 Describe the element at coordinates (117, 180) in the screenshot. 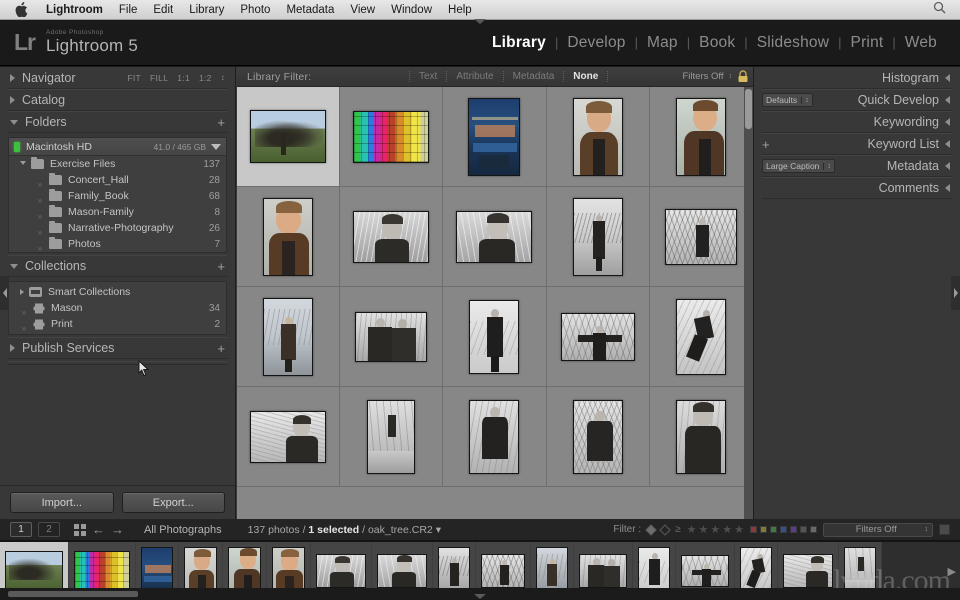

I see `folder-row: » Concert_Hall 28` at that location.